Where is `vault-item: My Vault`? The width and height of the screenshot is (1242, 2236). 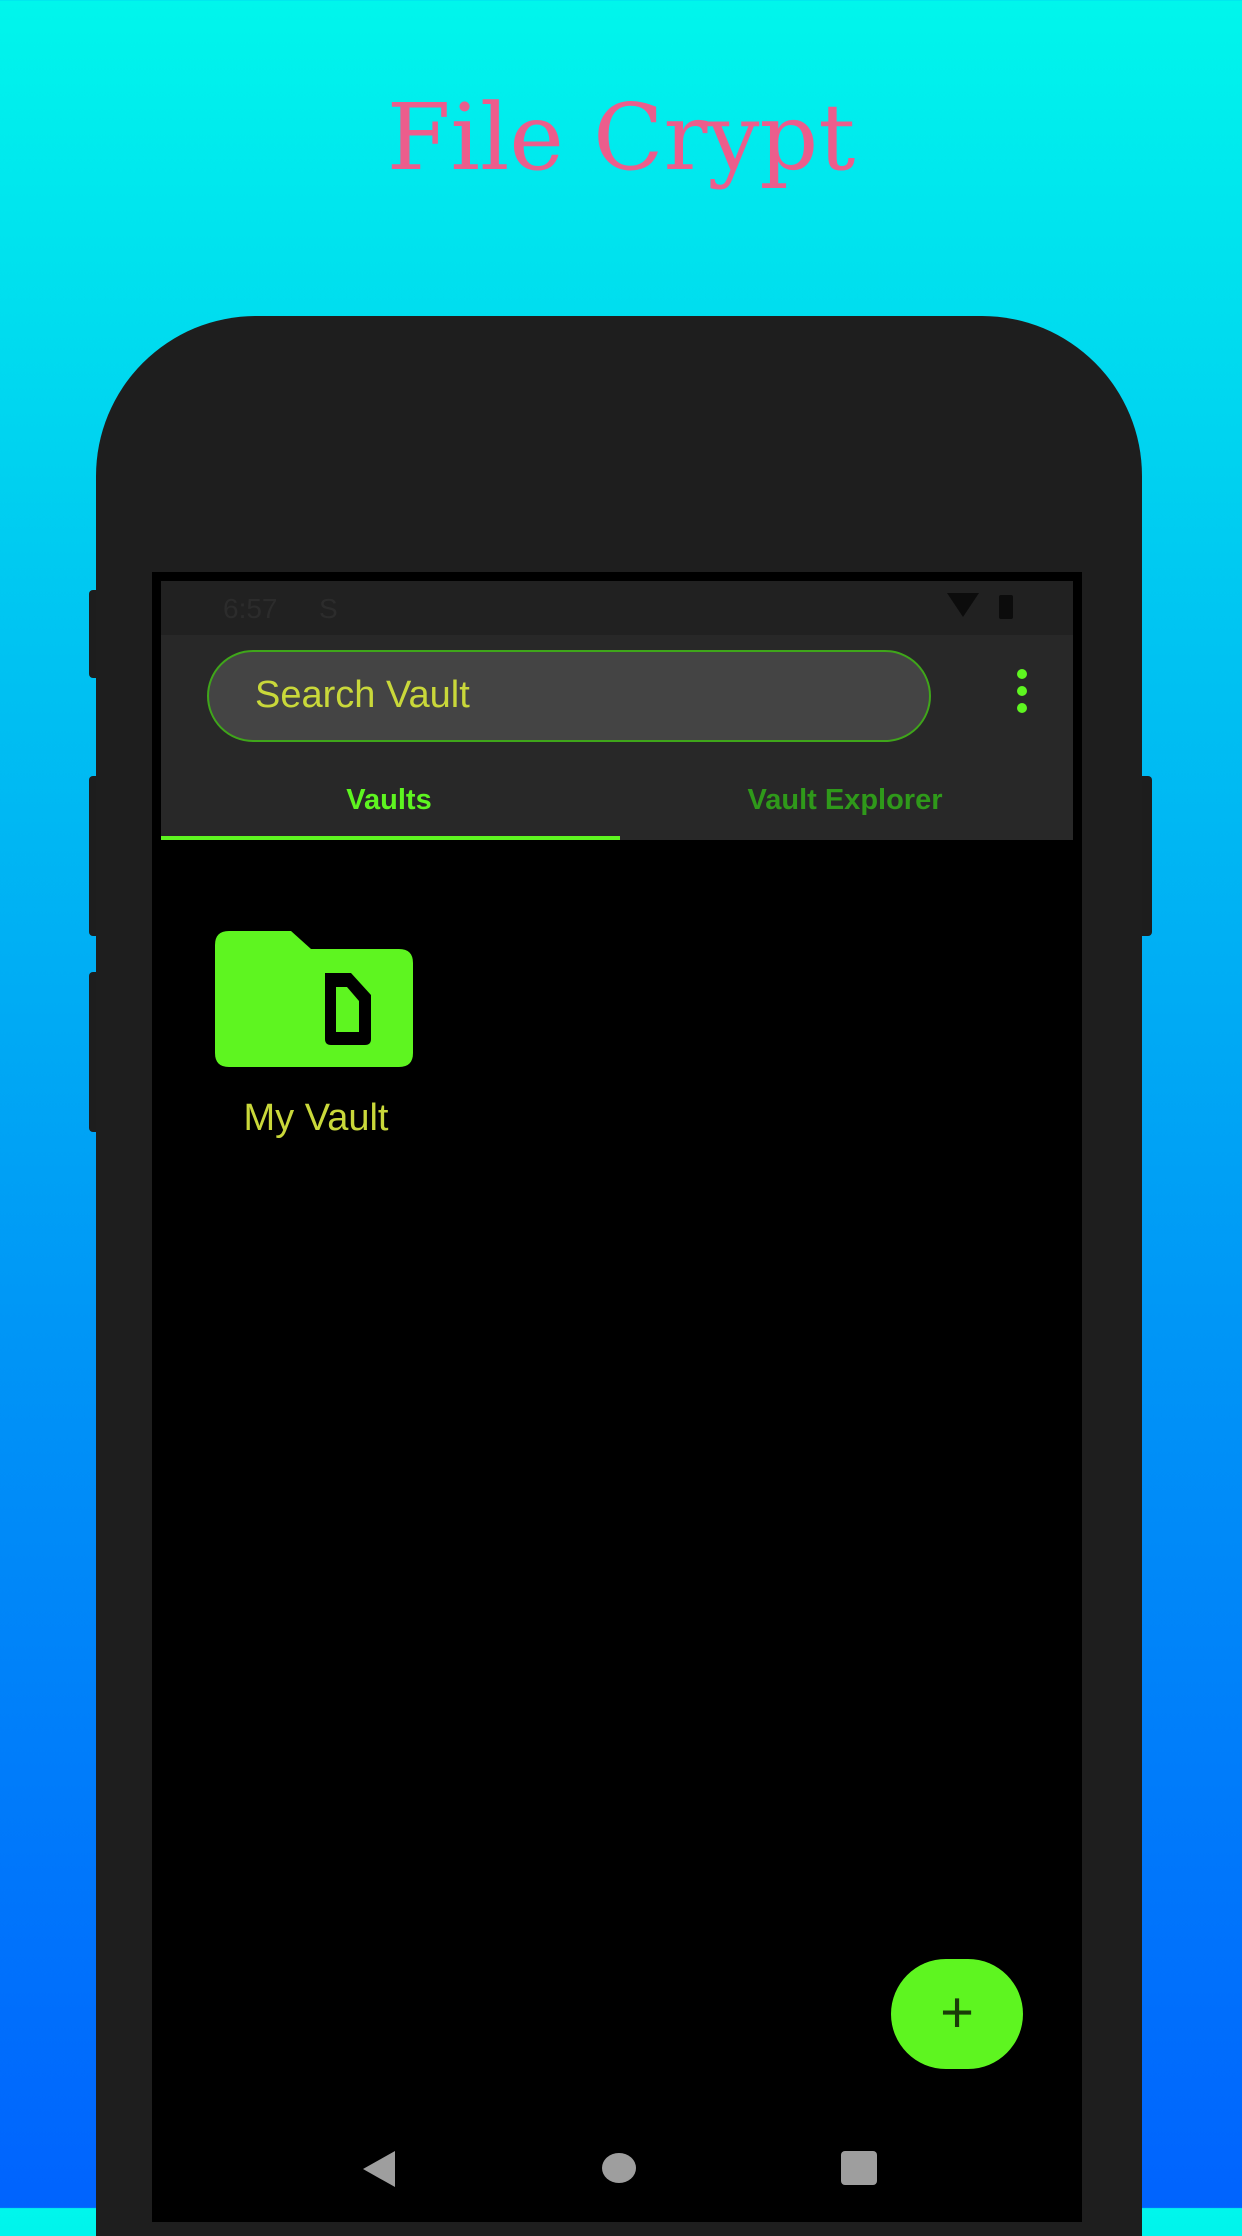 vault-item: My Vault is located at coordinates (321, 1041).